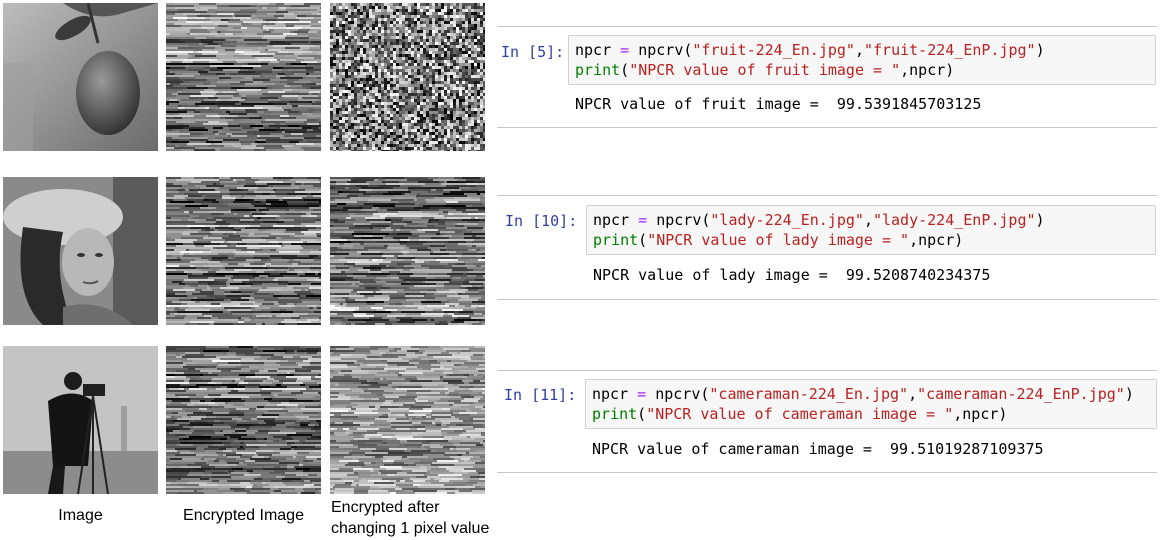  Describe the element at coordinates (80, 515) in the screenshot. I see `caption-original: Image` at that location.